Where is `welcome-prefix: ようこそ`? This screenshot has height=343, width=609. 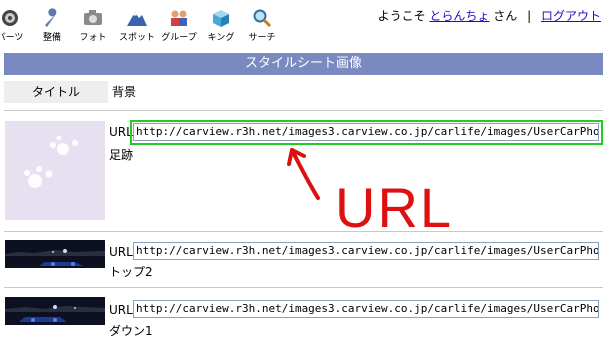
welcome-prefix: ようこそ is located at coordinates (401, 16).